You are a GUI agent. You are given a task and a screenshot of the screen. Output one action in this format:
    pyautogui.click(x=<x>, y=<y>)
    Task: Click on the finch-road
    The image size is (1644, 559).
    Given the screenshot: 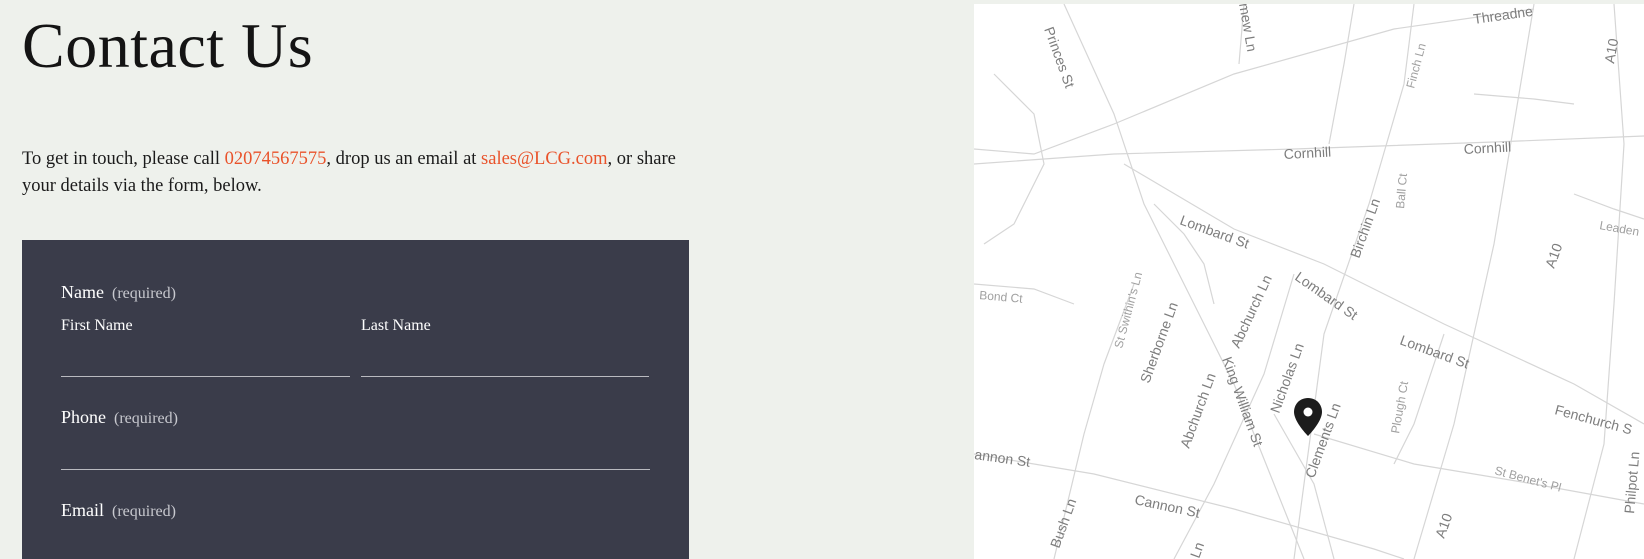 What is the action you would take?
    pyautogui.click(x=1341, y=74)
    